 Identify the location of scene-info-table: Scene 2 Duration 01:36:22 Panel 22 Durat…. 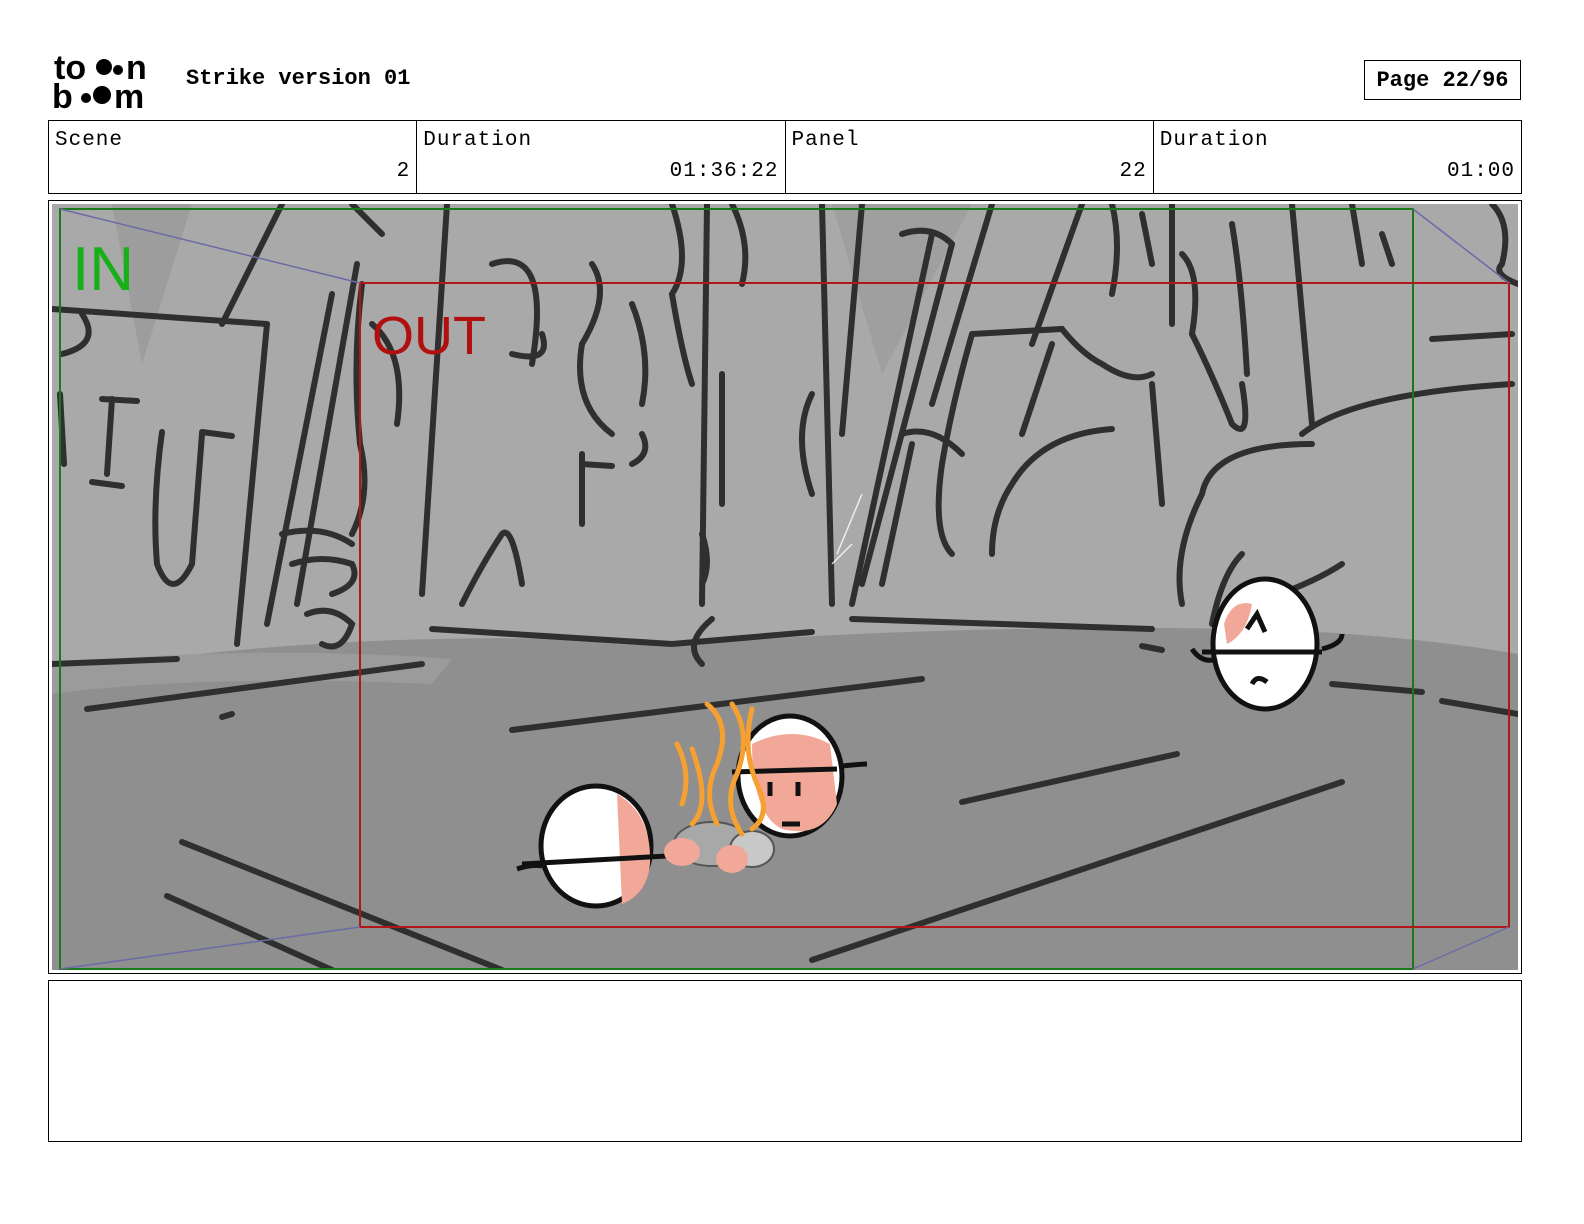
(785, 157).